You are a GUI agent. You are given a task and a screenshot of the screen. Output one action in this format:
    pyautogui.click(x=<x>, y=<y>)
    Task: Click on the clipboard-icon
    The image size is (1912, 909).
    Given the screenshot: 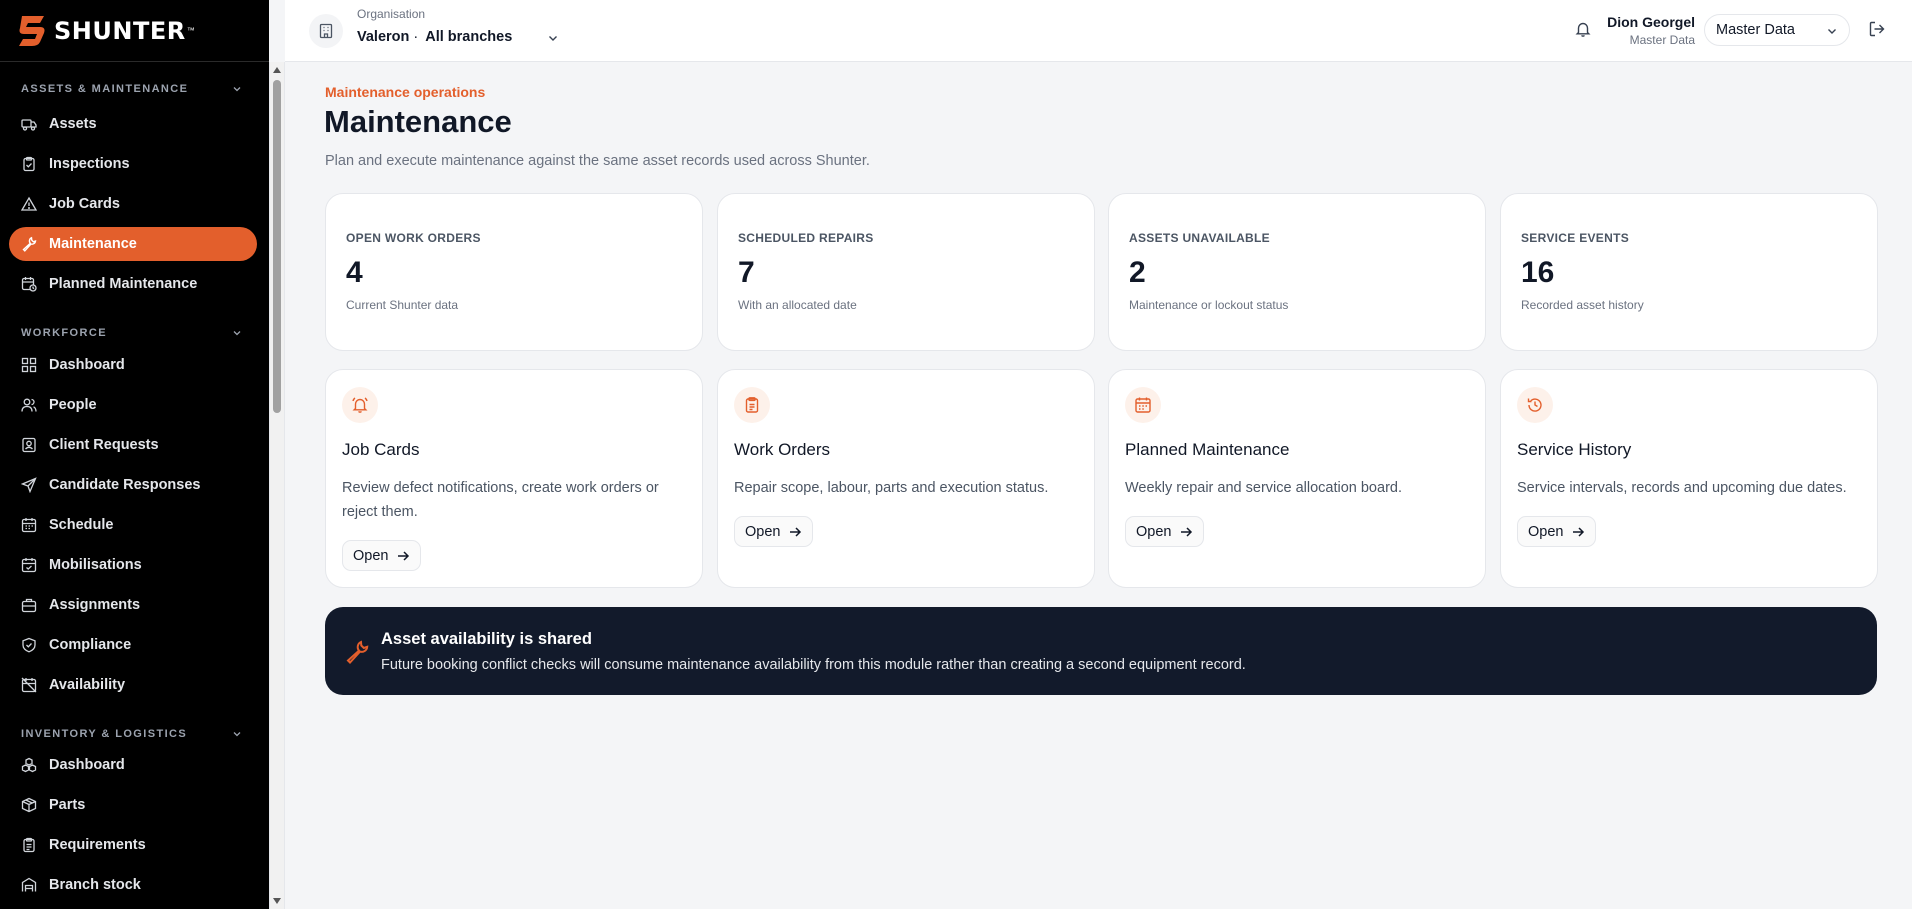 What is the action you would take?
    pyautogui.click(x=752, y=405)
    